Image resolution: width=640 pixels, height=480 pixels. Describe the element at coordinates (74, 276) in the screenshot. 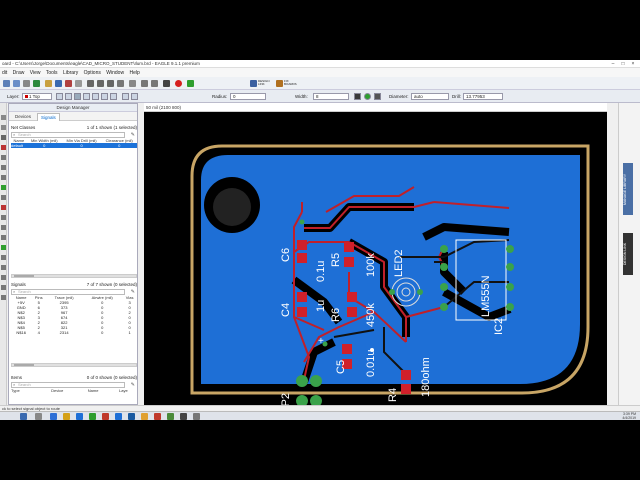

I see `net-classes-scrollbar` at that location.